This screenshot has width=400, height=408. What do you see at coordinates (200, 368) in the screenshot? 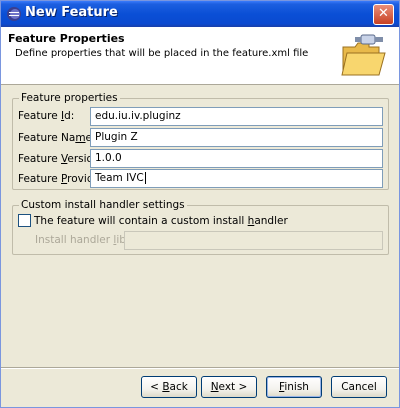
I see `button-bar-separator` at bounding box center [200, 368].